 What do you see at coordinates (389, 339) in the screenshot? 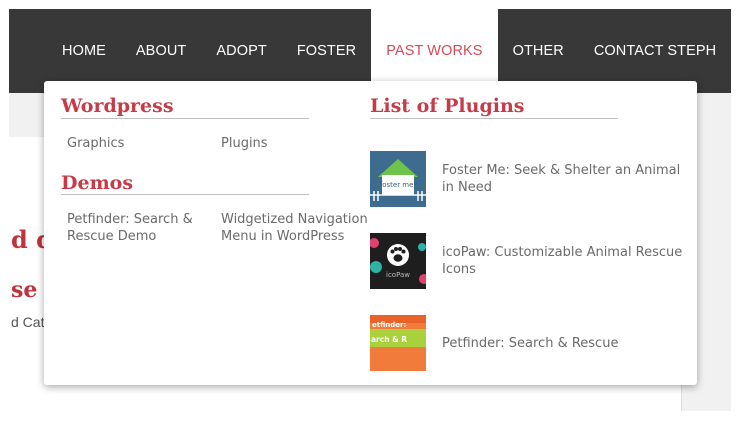
I see `petfinder-thumb-text-bottom: arch & R` at bounding box center [389, 339].